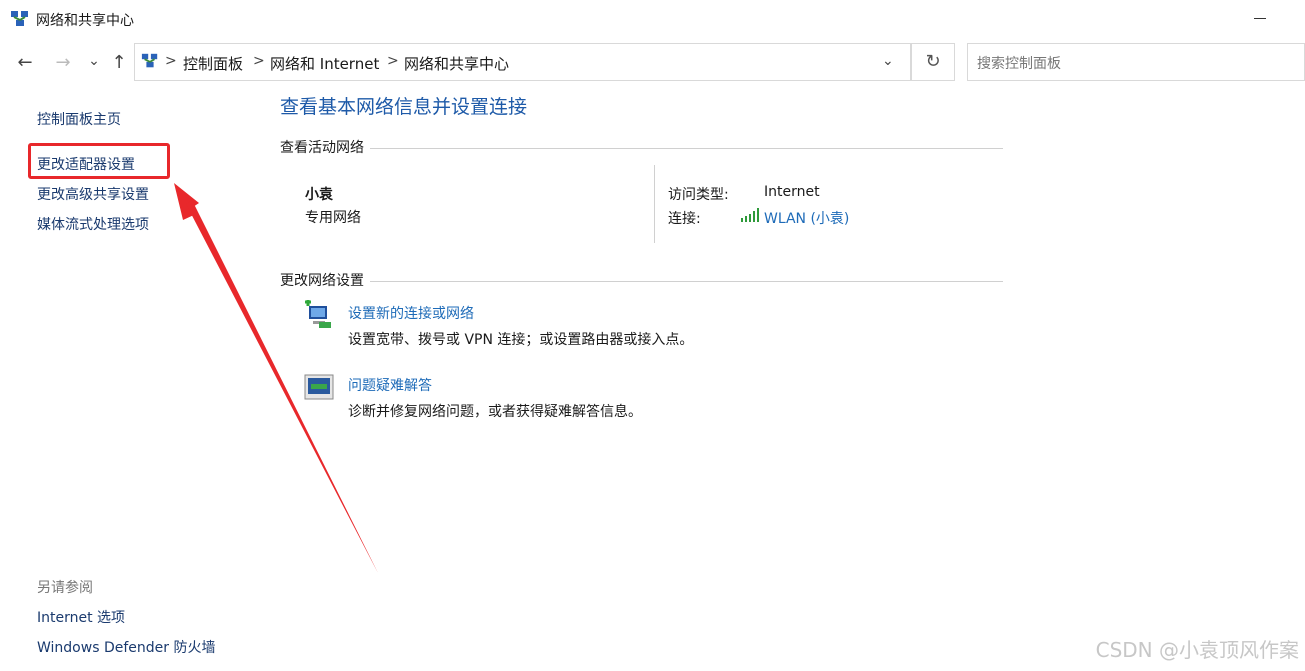 This screenshot has height=671, width=1305. Describe the element at coordinates (404, 107) in the screenshot. I see `page-title: 查看基本网络信息并设置连接` at that location.